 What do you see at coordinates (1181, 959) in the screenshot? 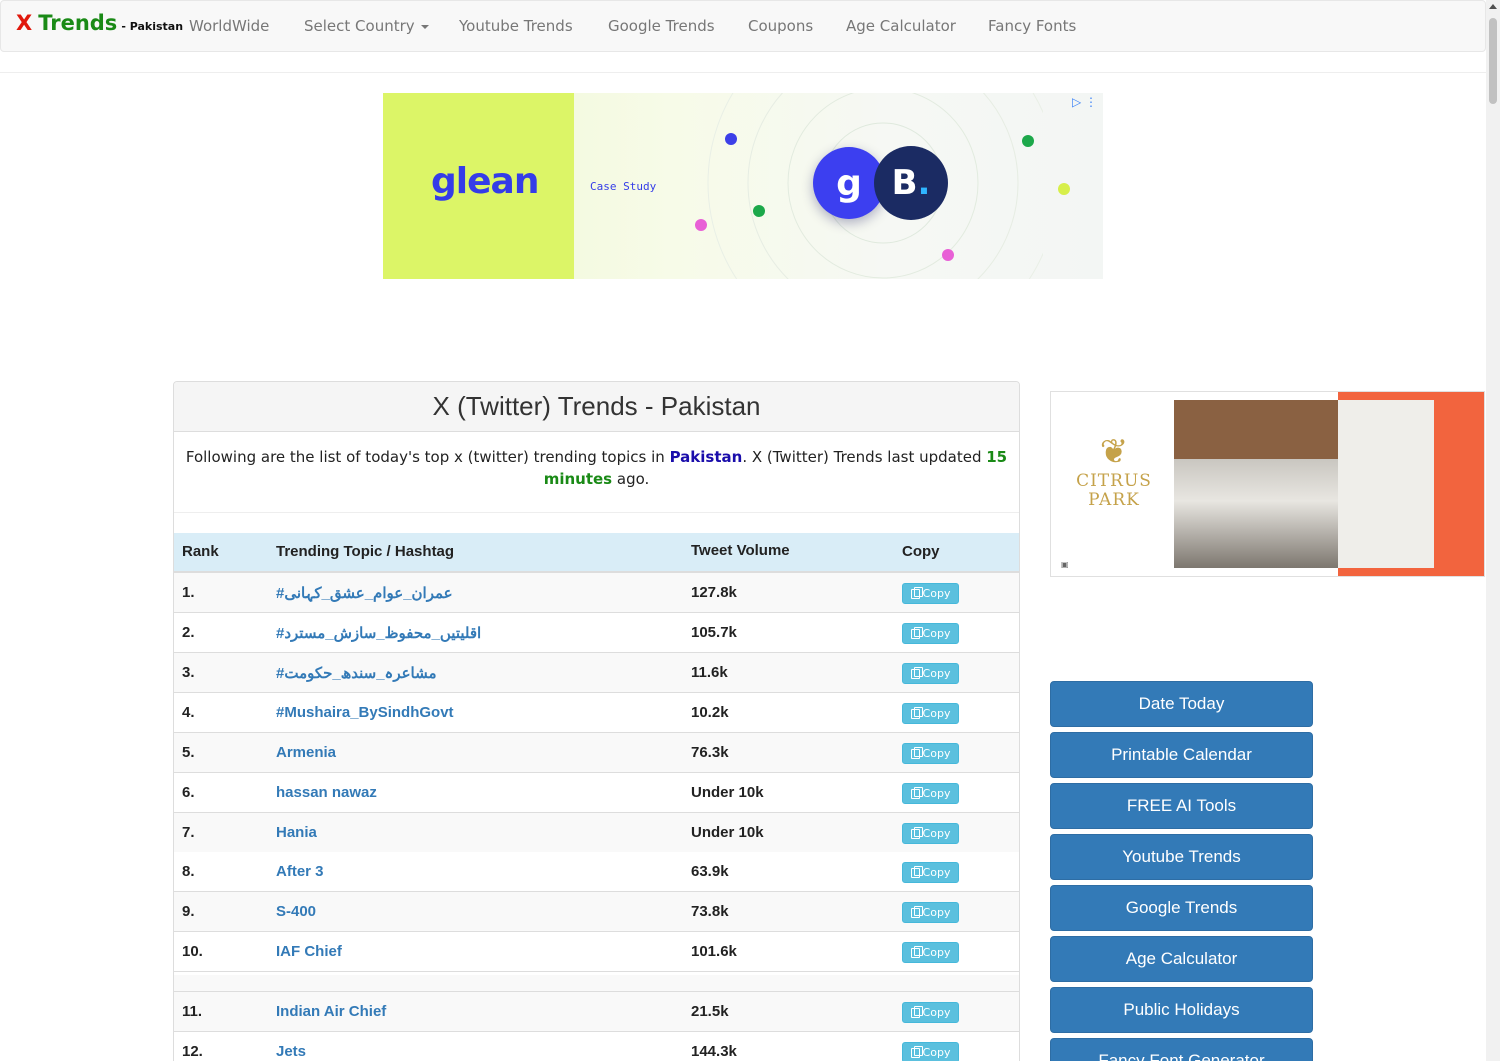
I see `age-calculator-button: Age Calculator` at bounding box center [1181, 959].